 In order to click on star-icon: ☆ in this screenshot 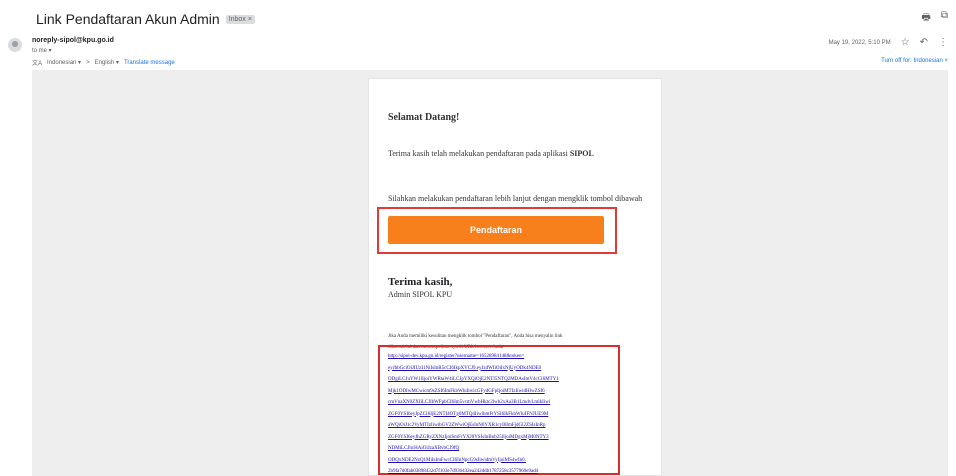, I will do `click(905, 42)`.